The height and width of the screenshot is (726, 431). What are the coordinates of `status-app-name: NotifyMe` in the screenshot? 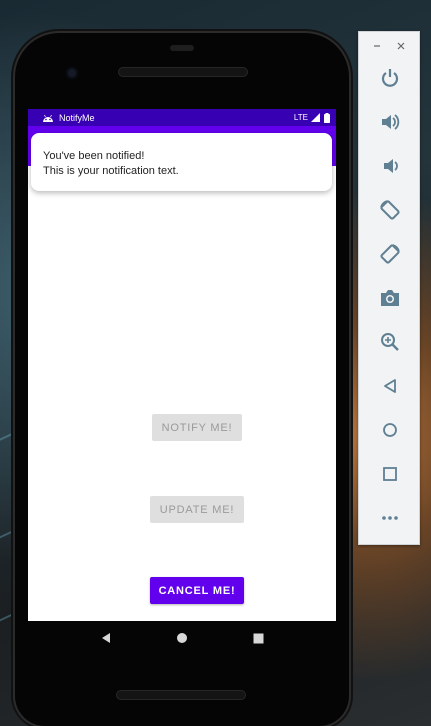 It's located at (77, 117).